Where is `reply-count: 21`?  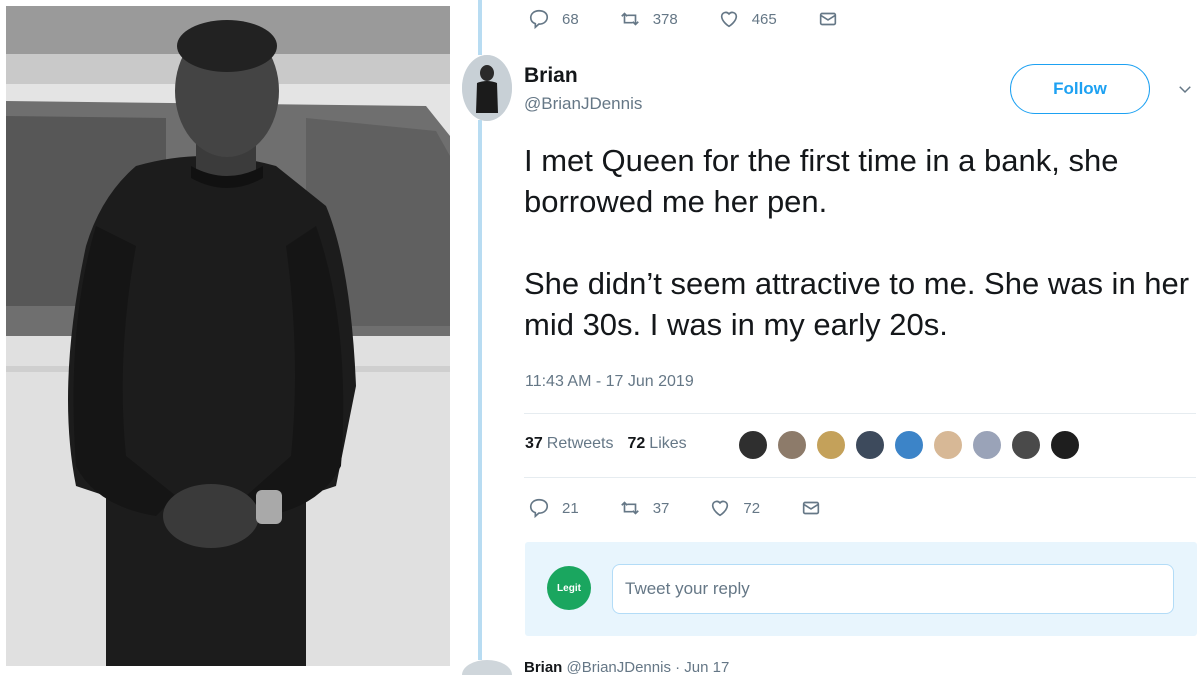 reply-count: 21 is located at coordinates (570, 508).